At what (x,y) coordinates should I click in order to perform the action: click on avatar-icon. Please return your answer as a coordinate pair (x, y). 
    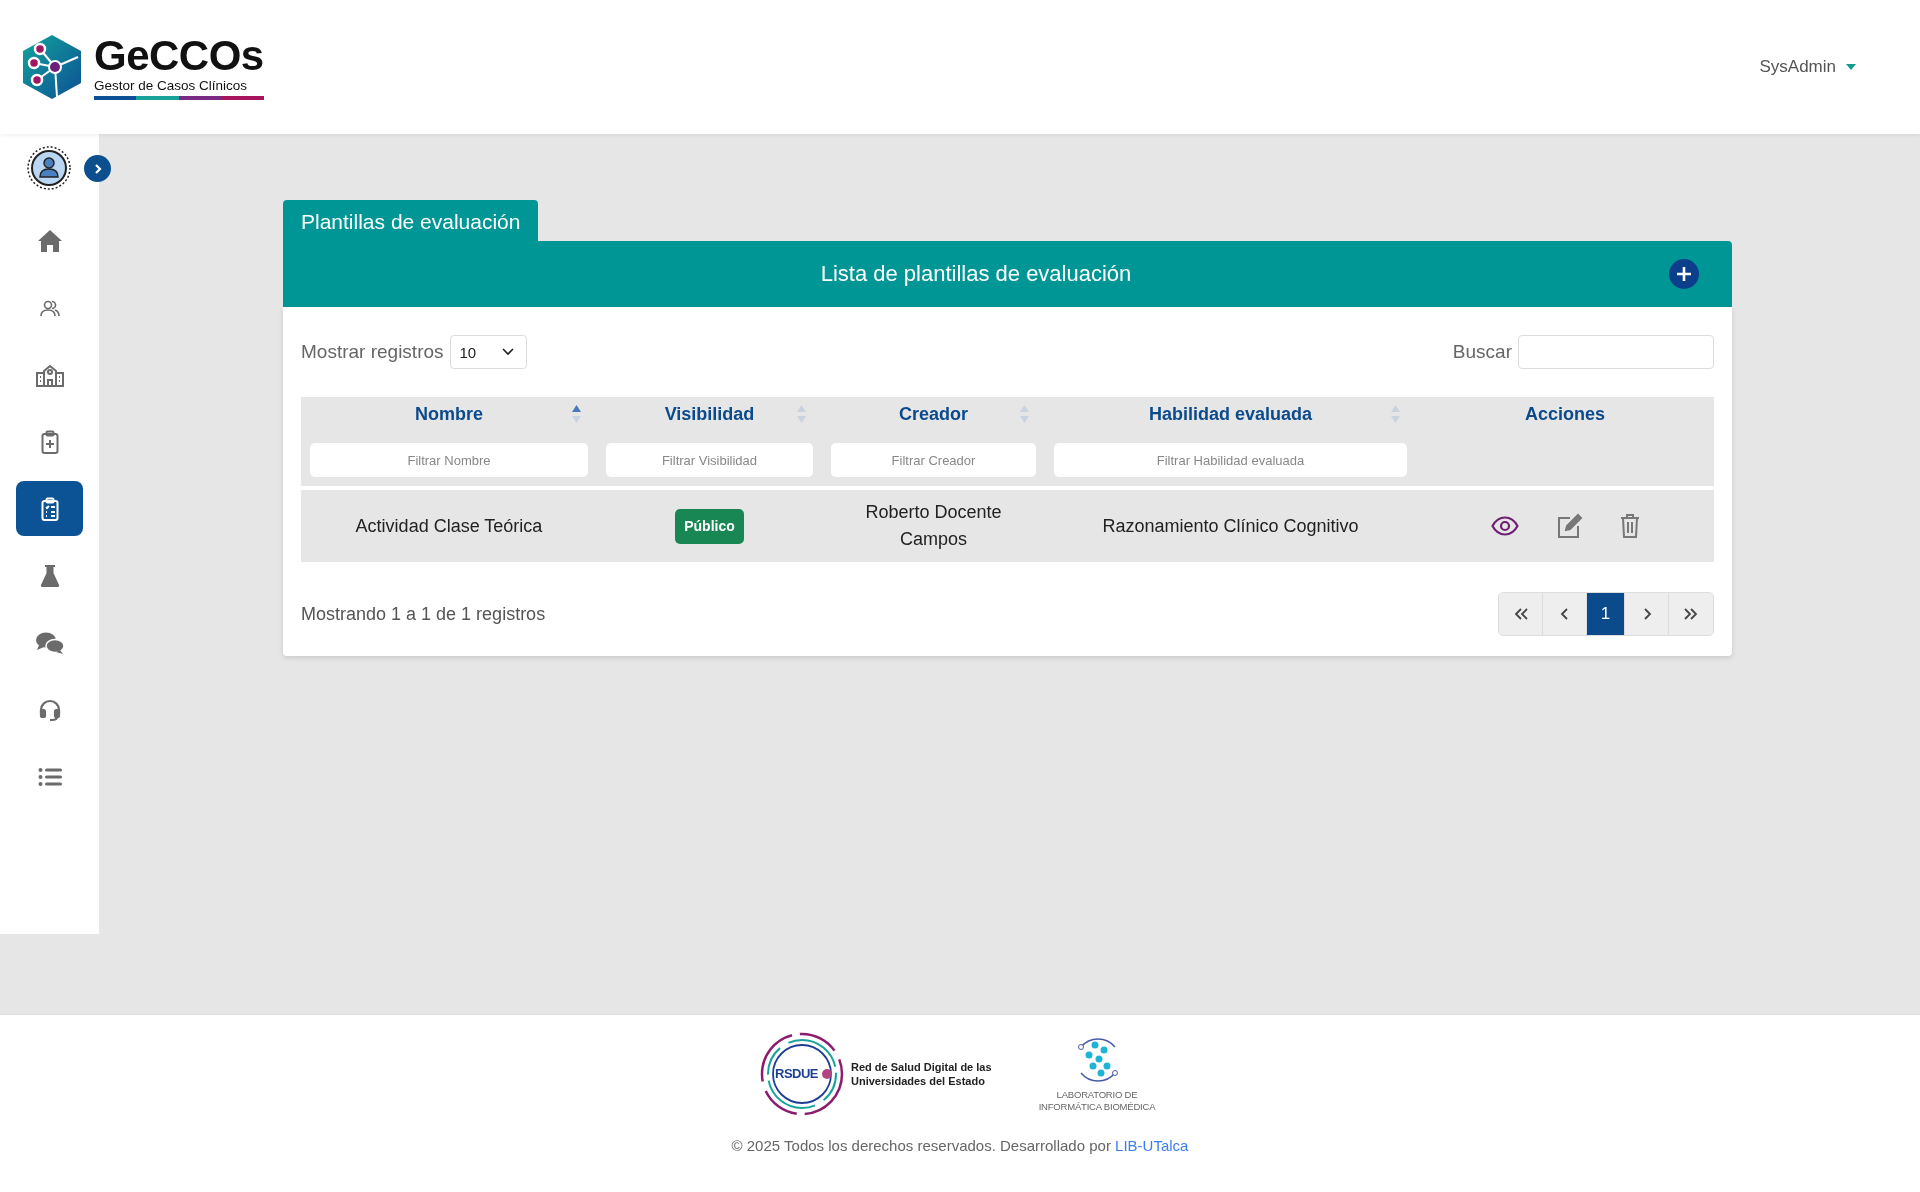
    Looking at the image, I should click on (49, 168).